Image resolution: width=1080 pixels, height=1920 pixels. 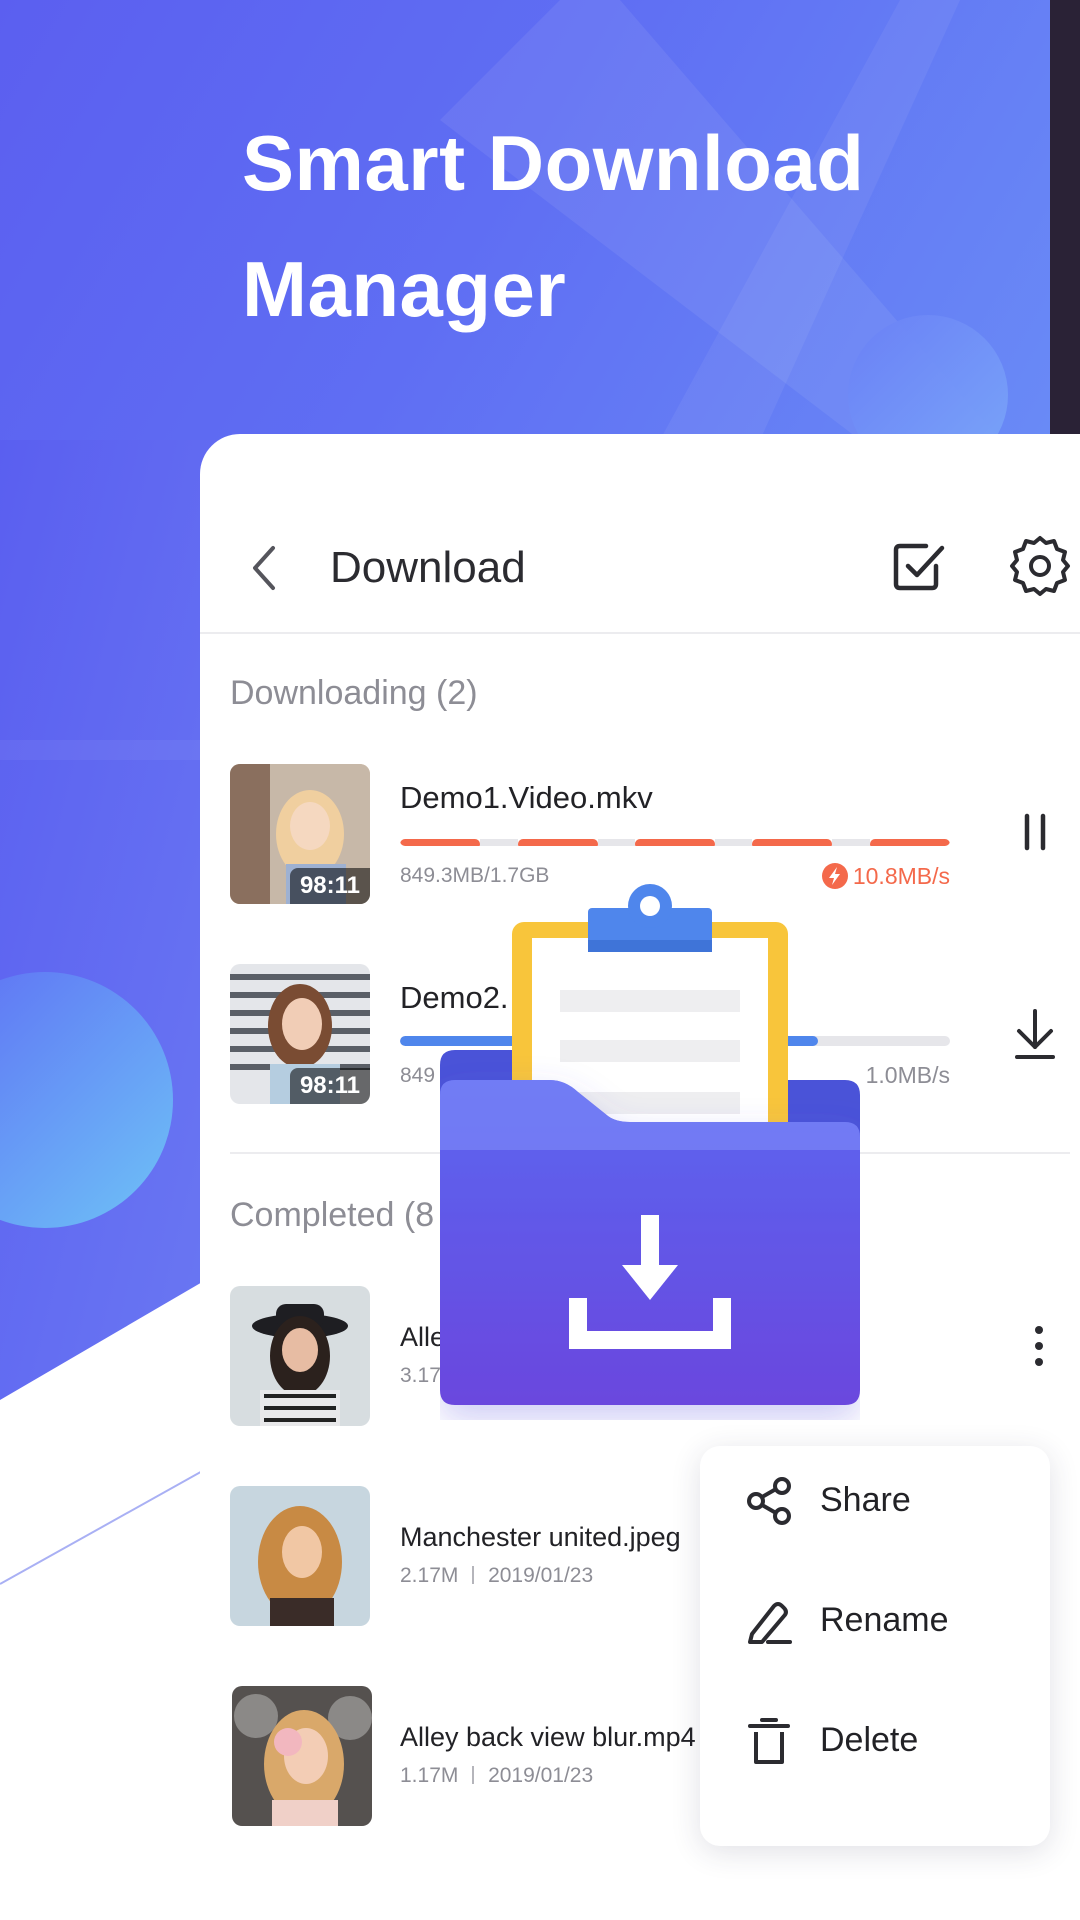 I want to click on select-button, so click(x=920, y=566).